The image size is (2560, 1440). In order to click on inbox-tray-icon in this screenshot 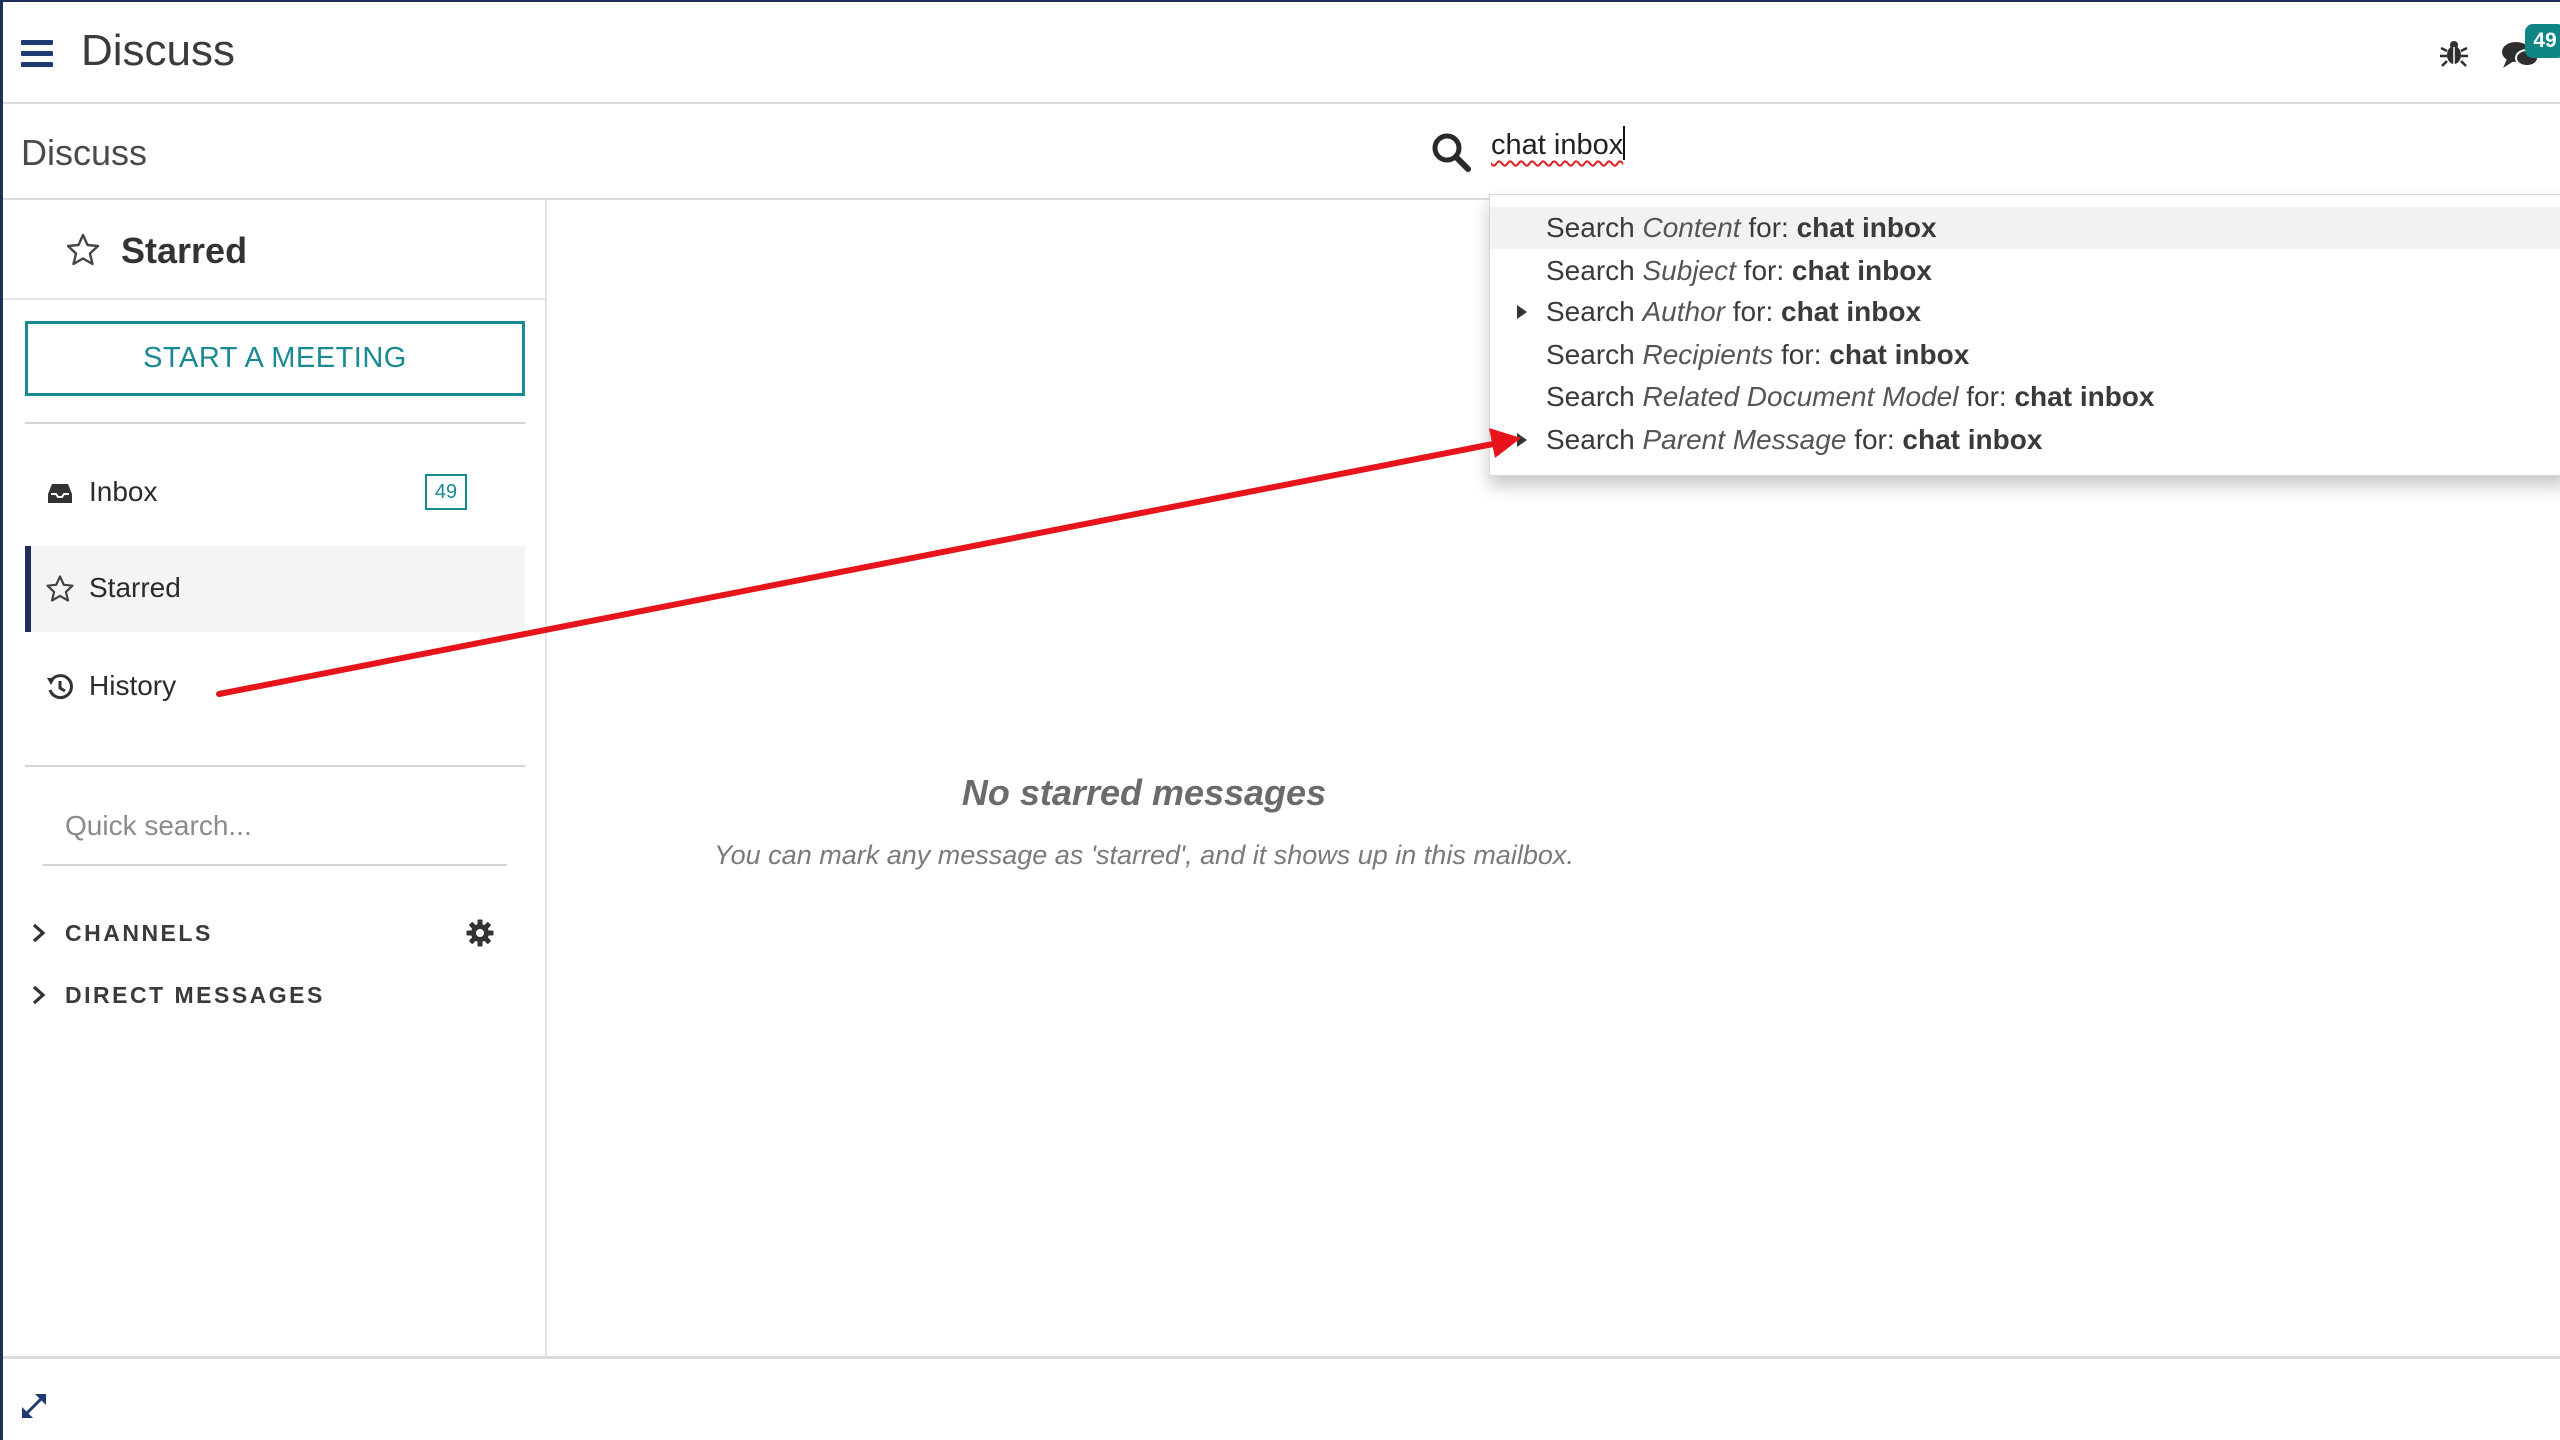, I will do `click(60, 493)`.